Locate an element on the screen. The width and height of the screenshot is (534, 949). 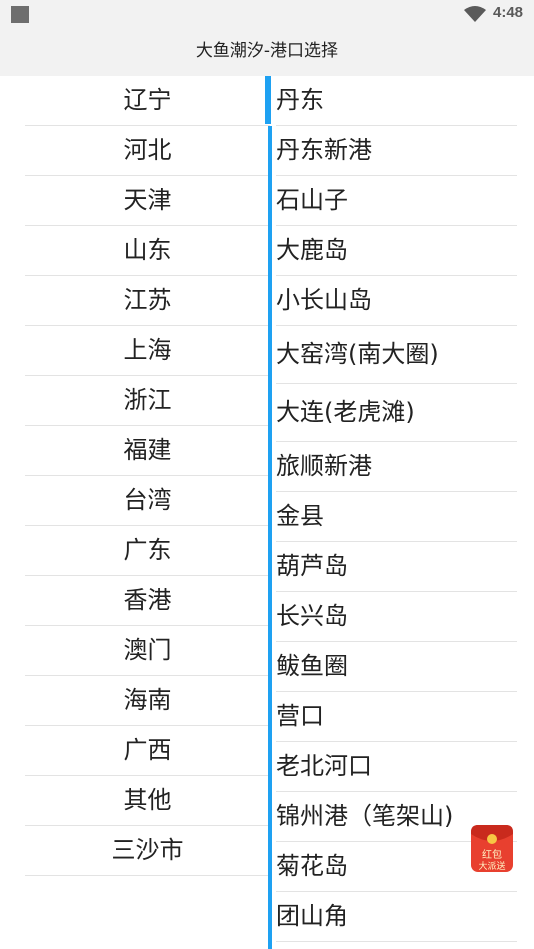
province-item: 上海 is located at coordinates (147, 351).